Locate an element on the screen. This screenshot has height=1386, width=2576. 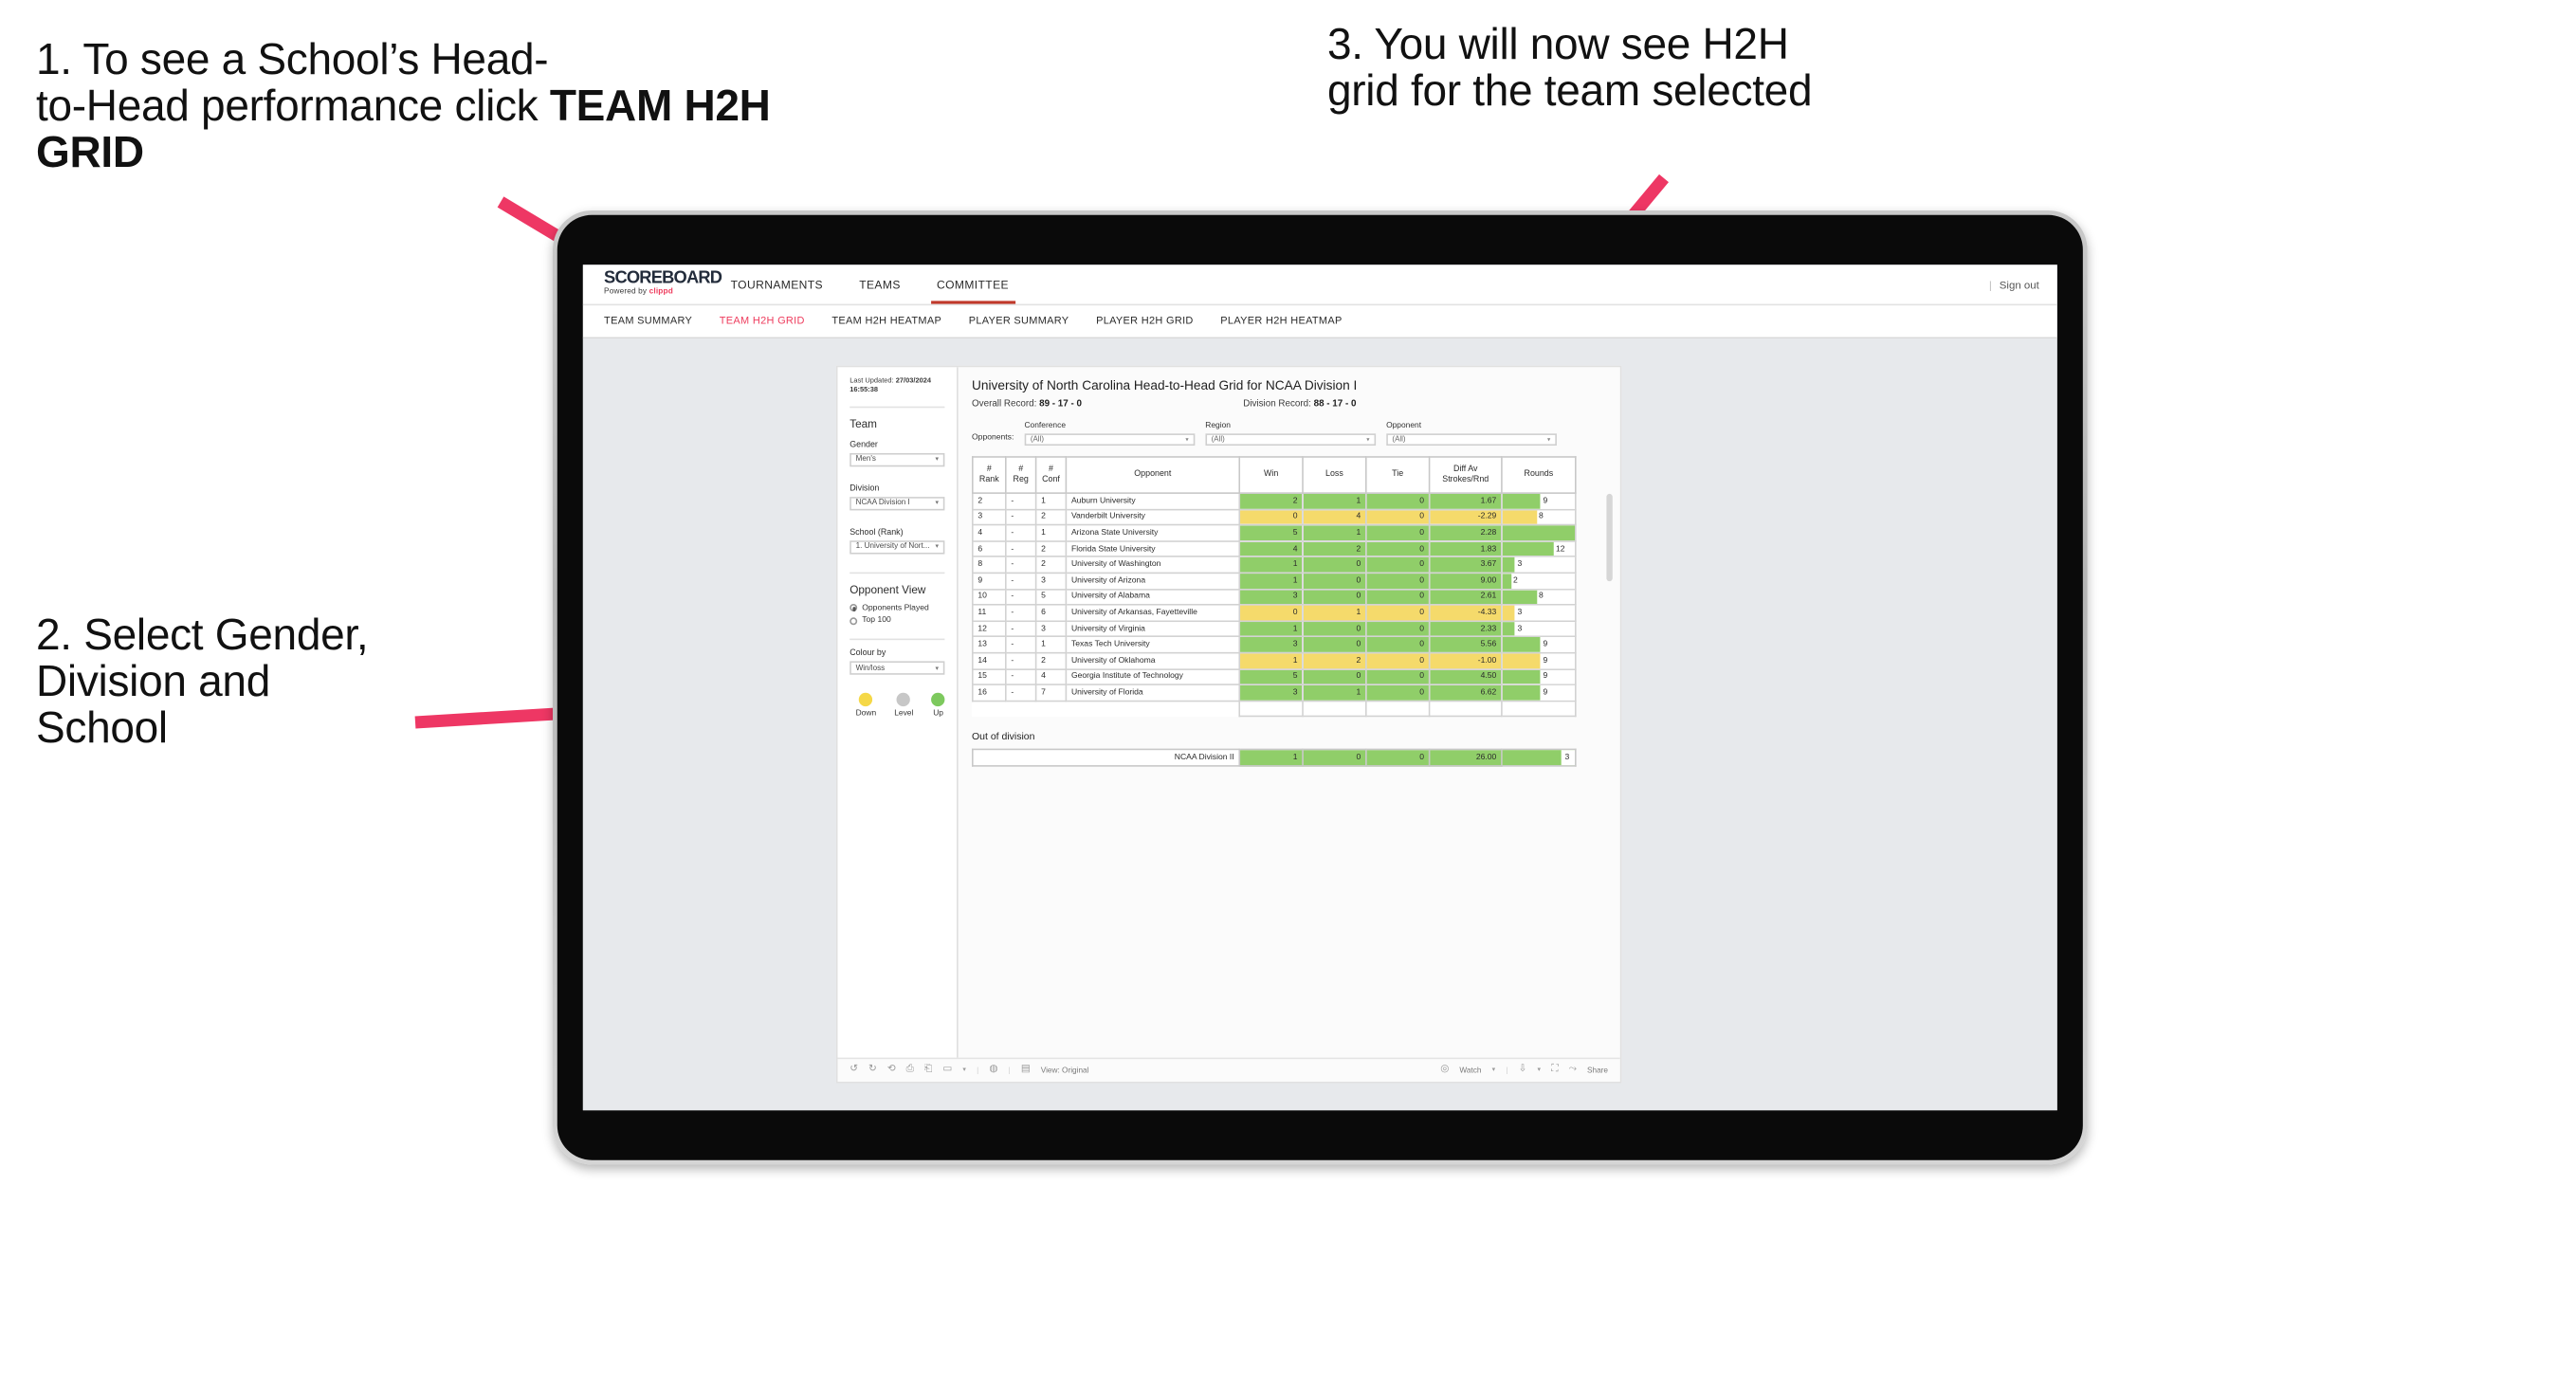
cell-opponent: University of Washington is located at coordinates (1153, 565).